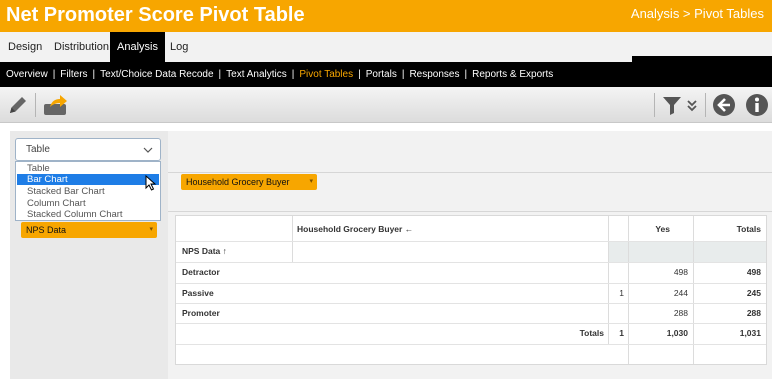 This screenshot has height=379, width=772. I want to click on column-field-pill: Household Grocery Buyer ▾, so click(249, 182).